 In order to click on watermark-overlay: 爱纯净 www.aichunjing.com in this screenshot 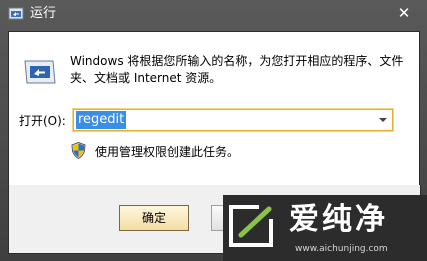, I will do `click(325, 228)`.